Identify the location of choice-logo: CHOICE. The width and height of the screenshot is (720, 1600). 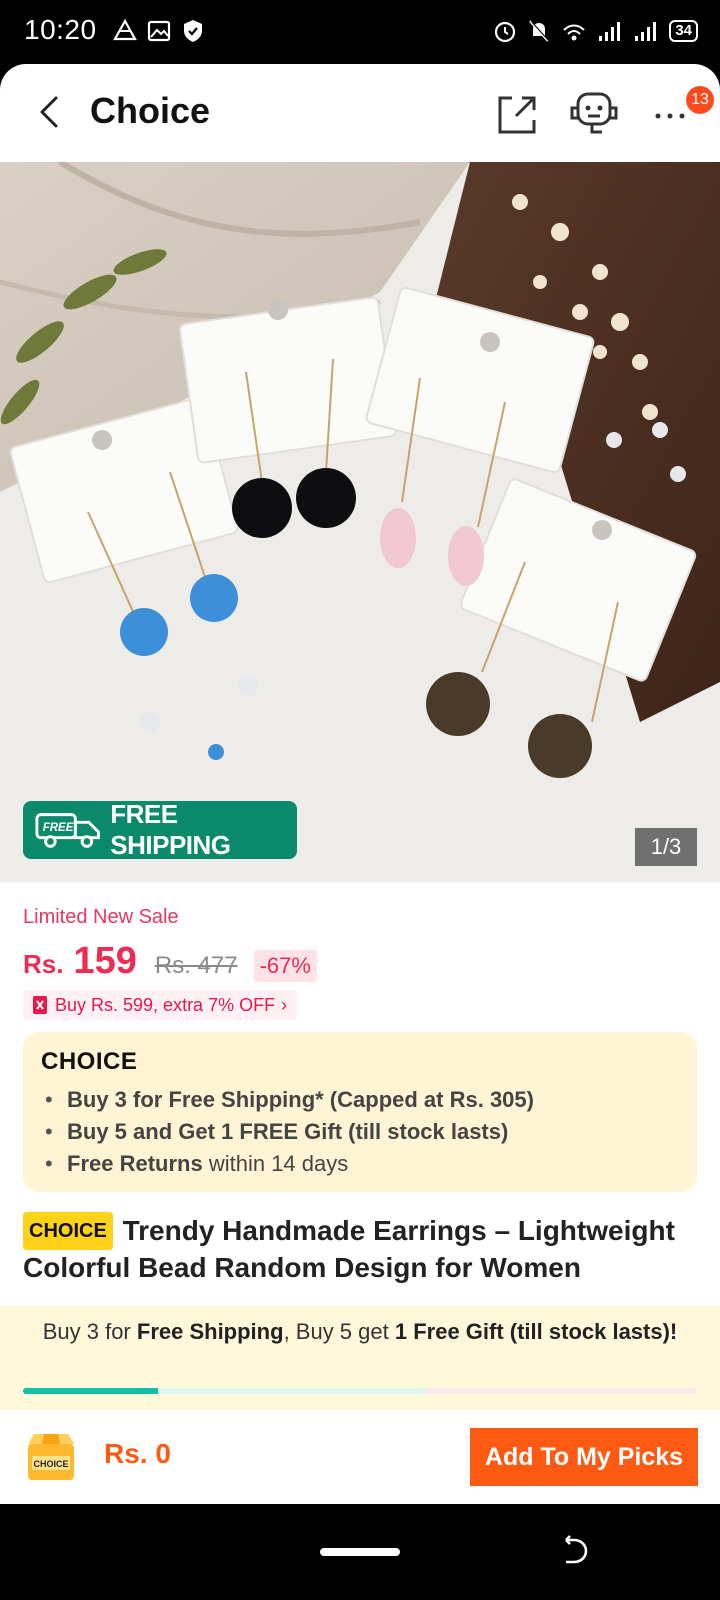
(89, 1061).